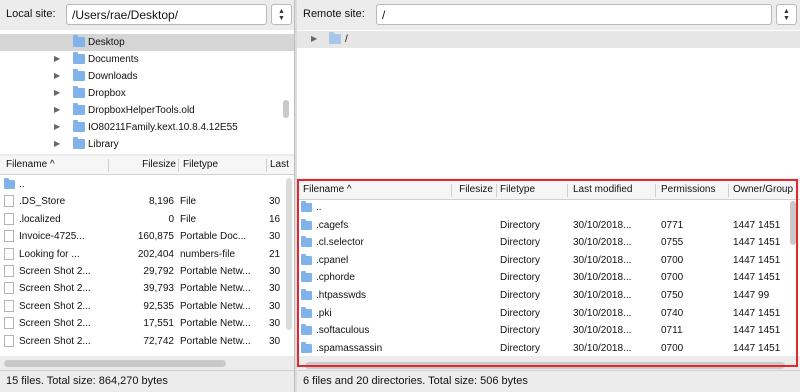  I want to click on local-tree-item: ▶ Downloads, so click(147, 76).